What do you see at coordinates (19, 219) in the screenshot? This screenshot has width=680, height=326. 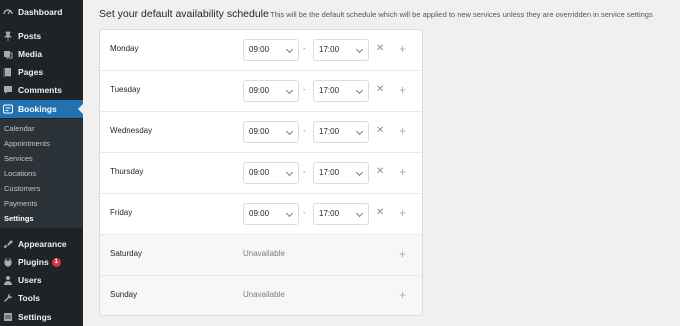 I see `submenu-settings: Settings` at bounding box center [19, 219].